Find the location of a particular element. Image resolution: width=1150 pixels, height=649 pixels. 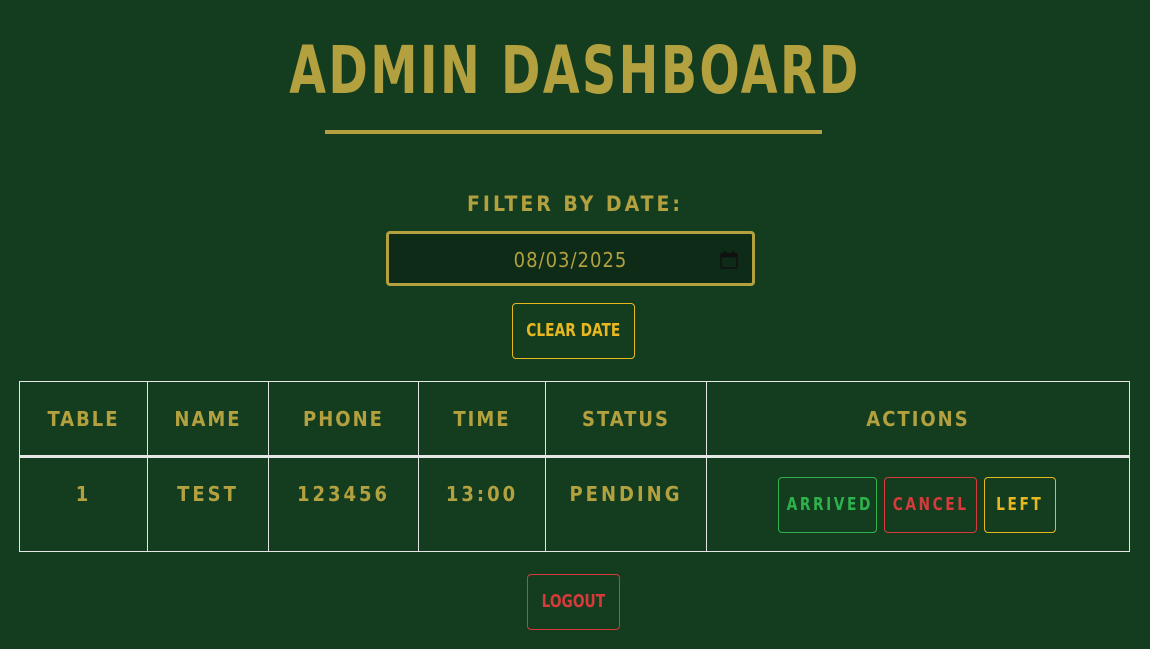

cell-actions: ARRIVED CANCEL LEFT is located at coordinates (918, 504).